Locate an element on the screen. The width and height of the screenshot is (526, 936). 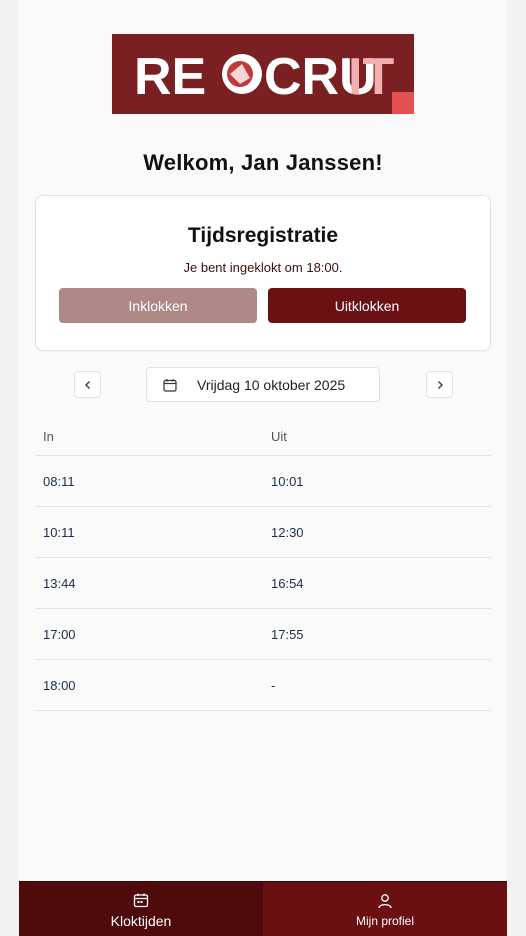
bottom-tab-bar: Kloktijden Mijn profiel is located at coordinates (263, 908).